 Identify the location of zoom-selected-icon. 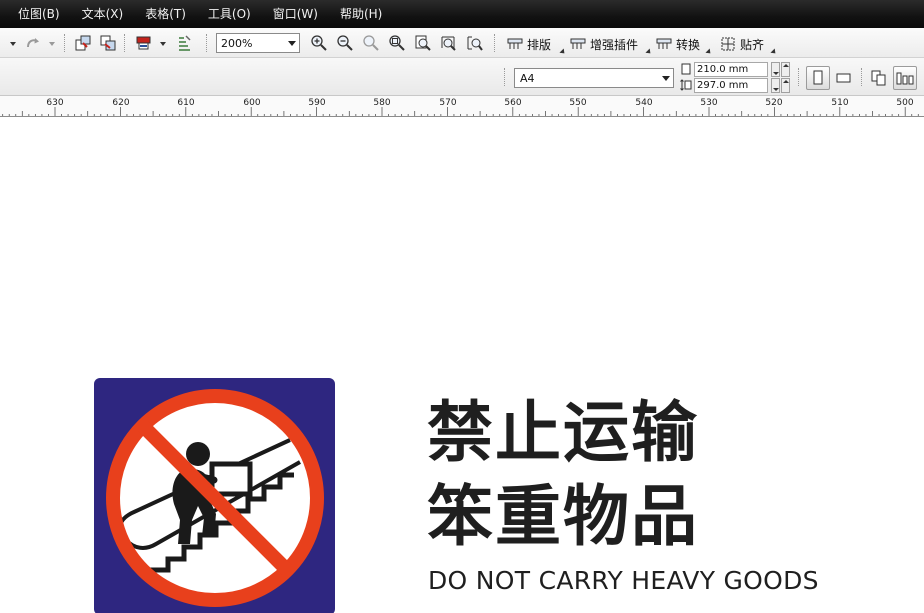
(371, 43).